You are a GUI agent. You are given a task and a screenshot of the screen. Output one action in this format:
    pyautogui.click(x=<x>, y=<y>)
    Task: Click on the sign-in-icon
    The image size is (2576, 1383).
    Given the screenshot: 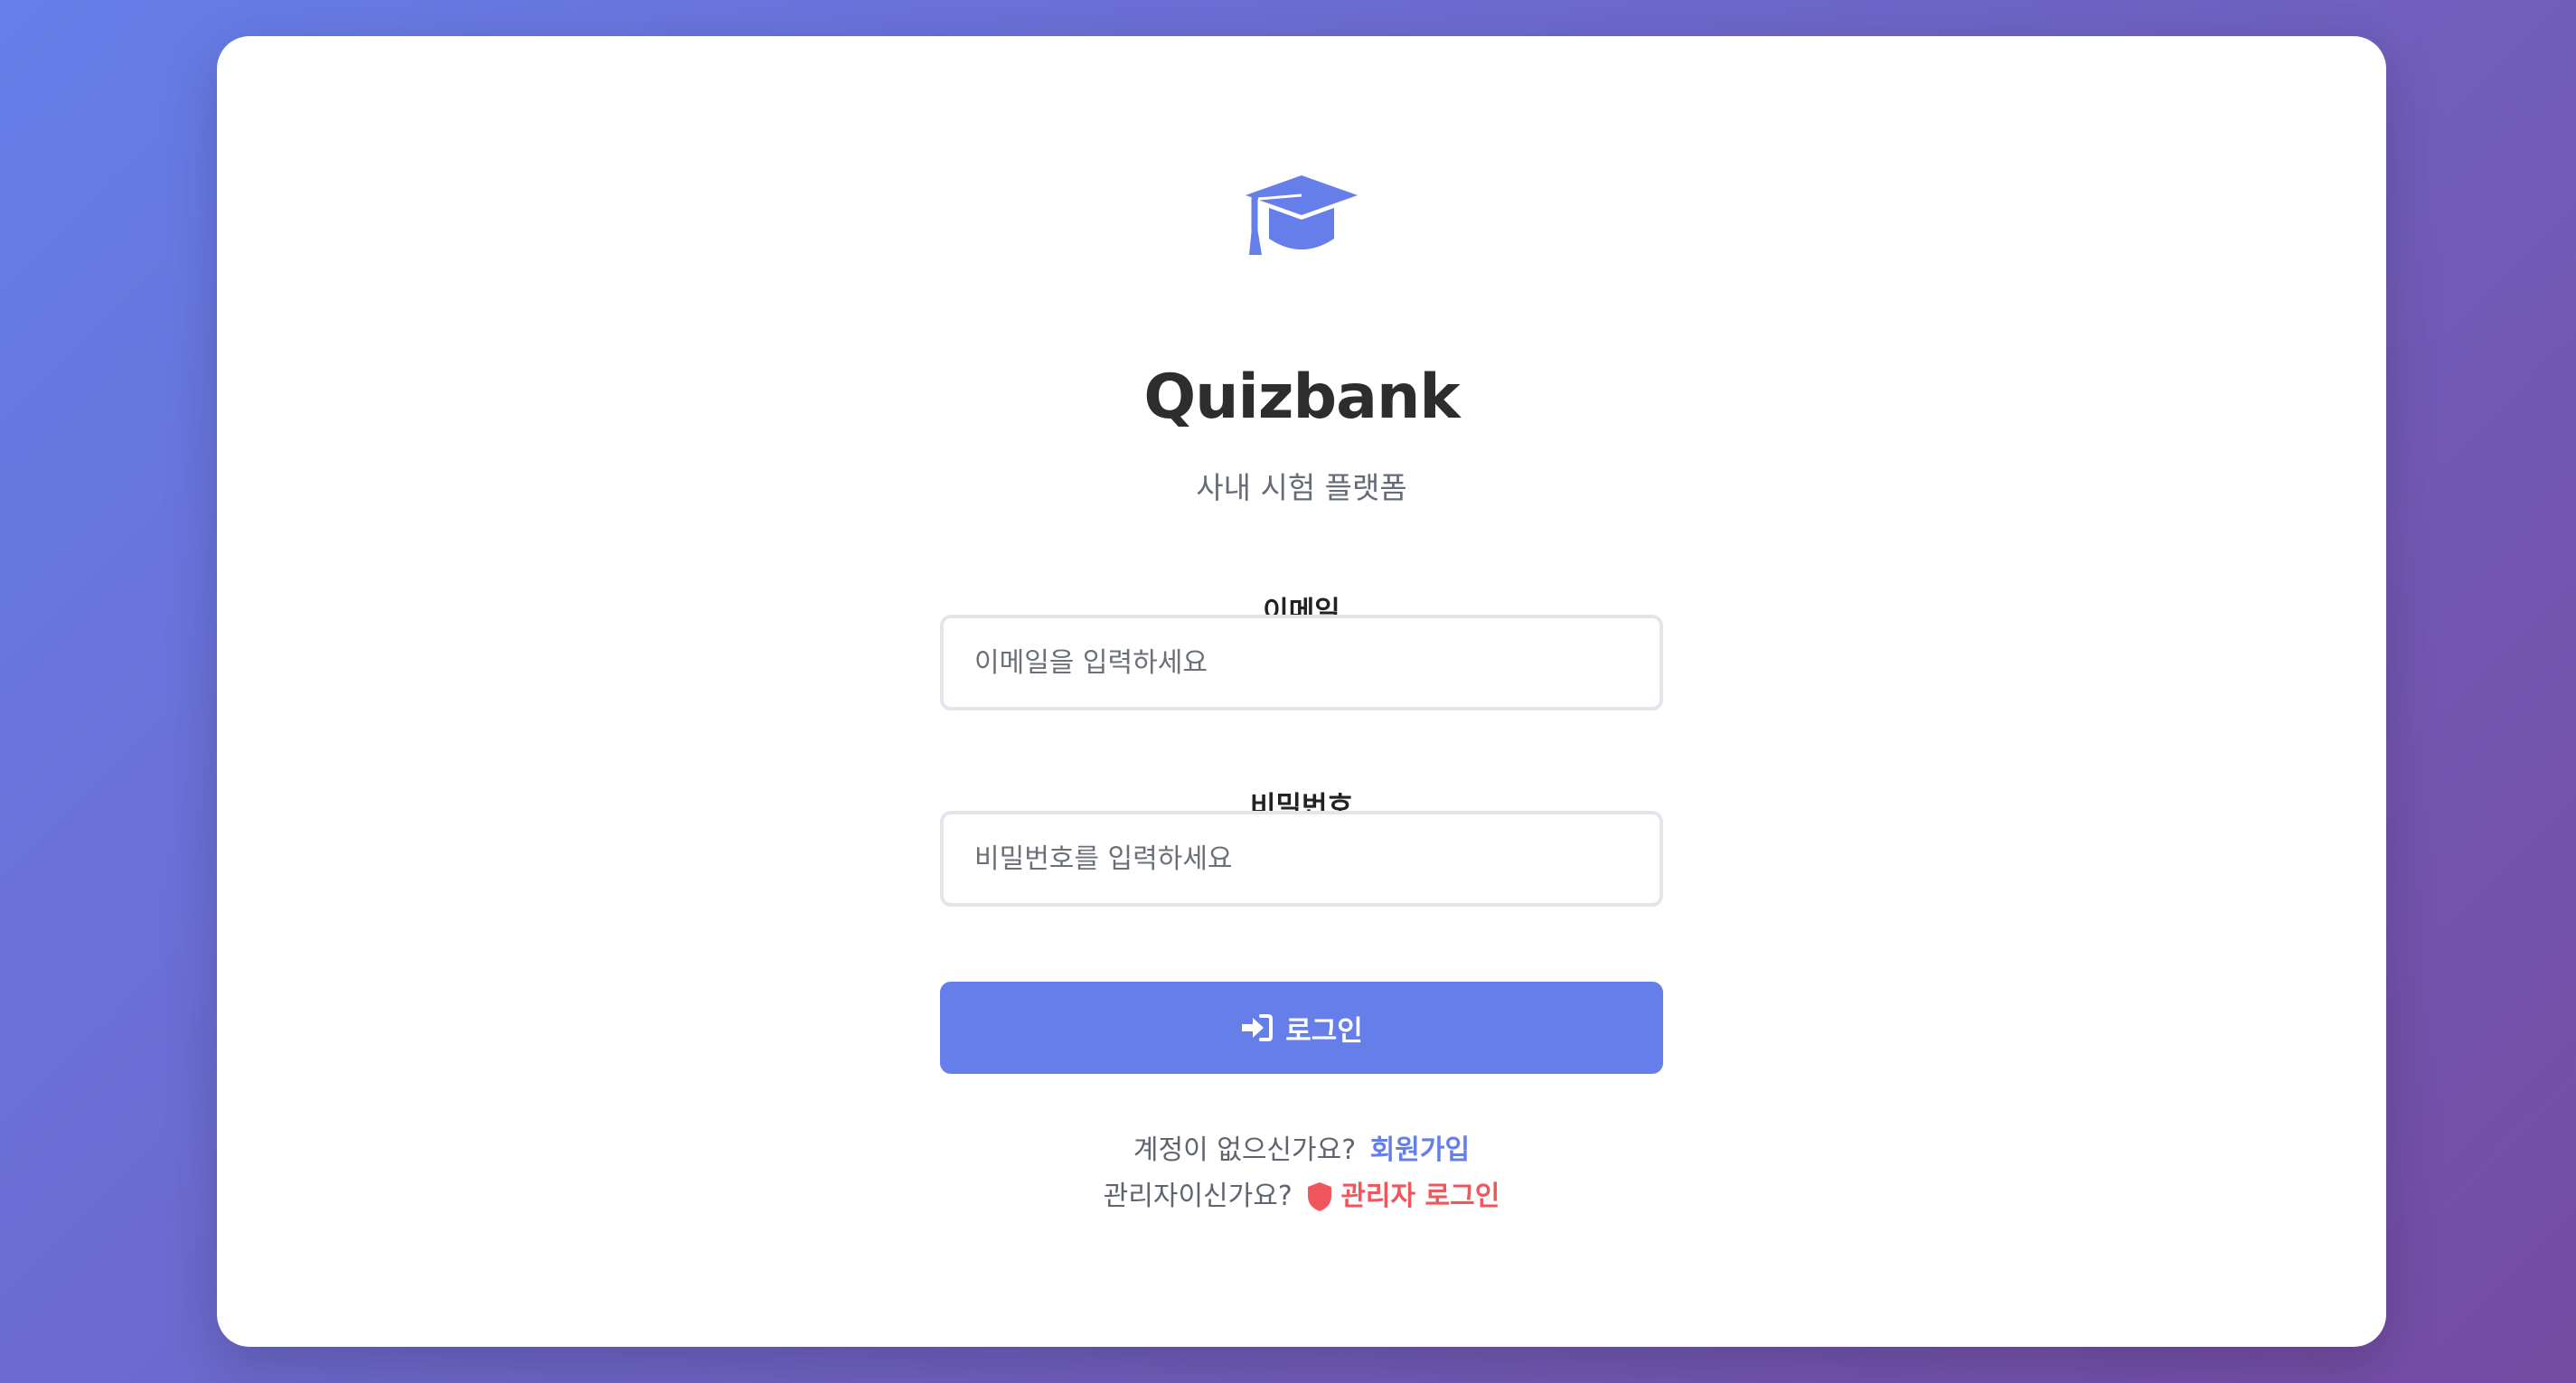 What is the action you would take?
    pyautogui.click(x=1258, y=1027)
    